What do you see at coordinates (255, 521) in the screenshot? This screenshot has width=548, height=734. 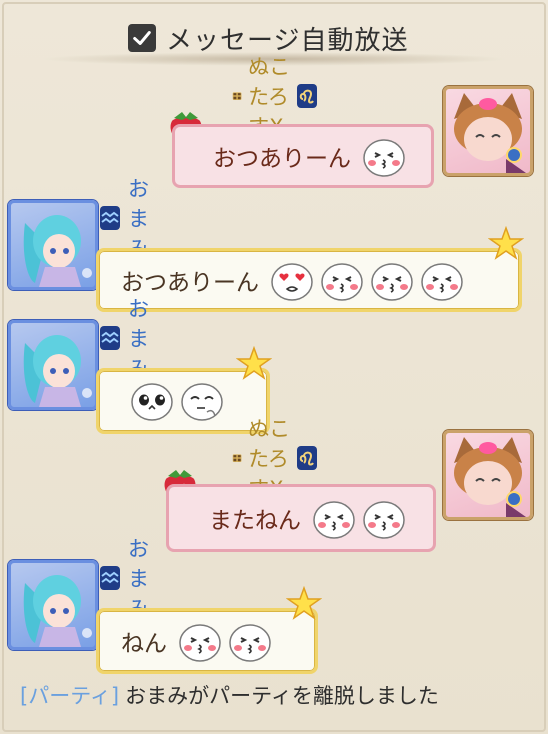 I see `message-text: またねん` at bounding box center [255, 521].